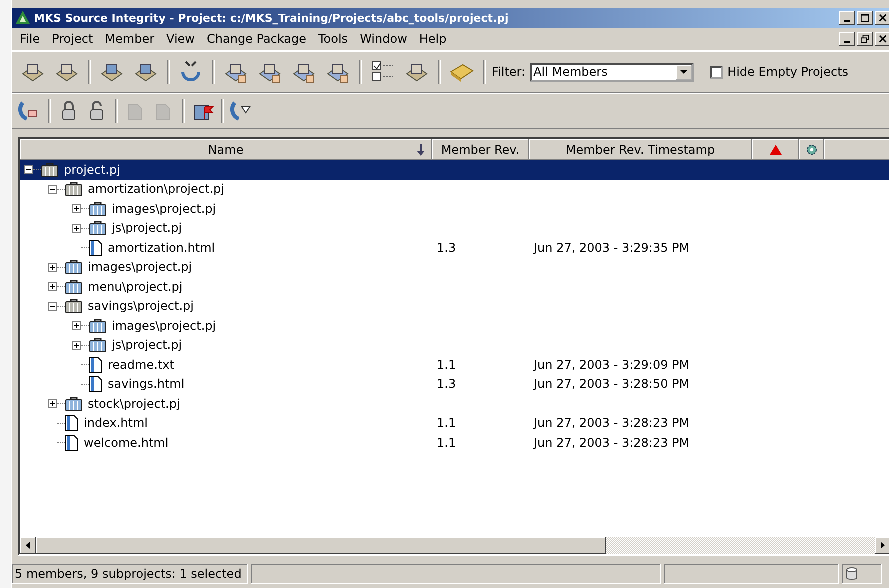  What do you see at coordinates (135, 287) in the screenshot?
I see `tree-item-label: menu\project.pj` at bounding box center [135, 287].